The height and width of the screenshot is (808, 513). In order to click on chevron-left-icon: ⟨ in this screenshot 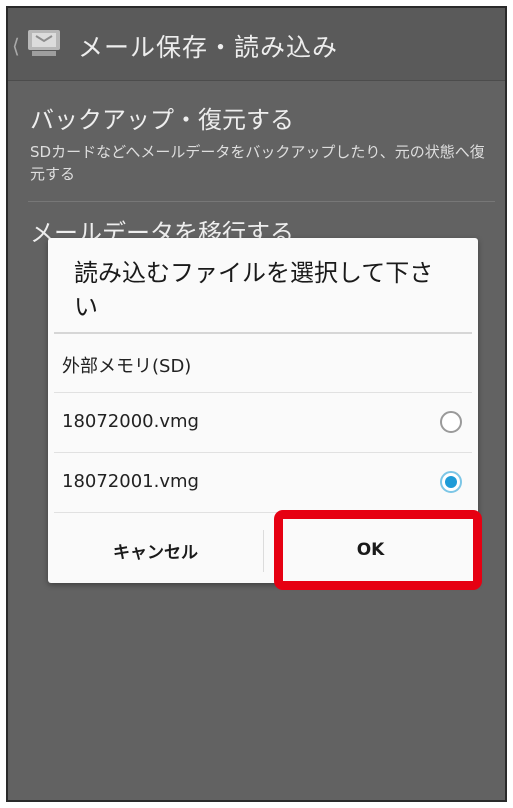, I will do `click(16, 46)`.